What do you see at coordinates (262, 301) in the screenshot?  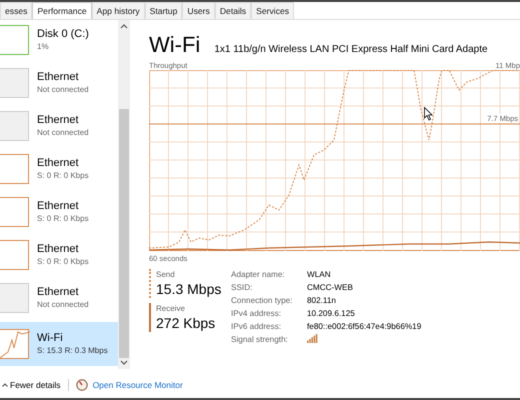 I see `property-label: Connection type:` at bounding box center [262, 301].